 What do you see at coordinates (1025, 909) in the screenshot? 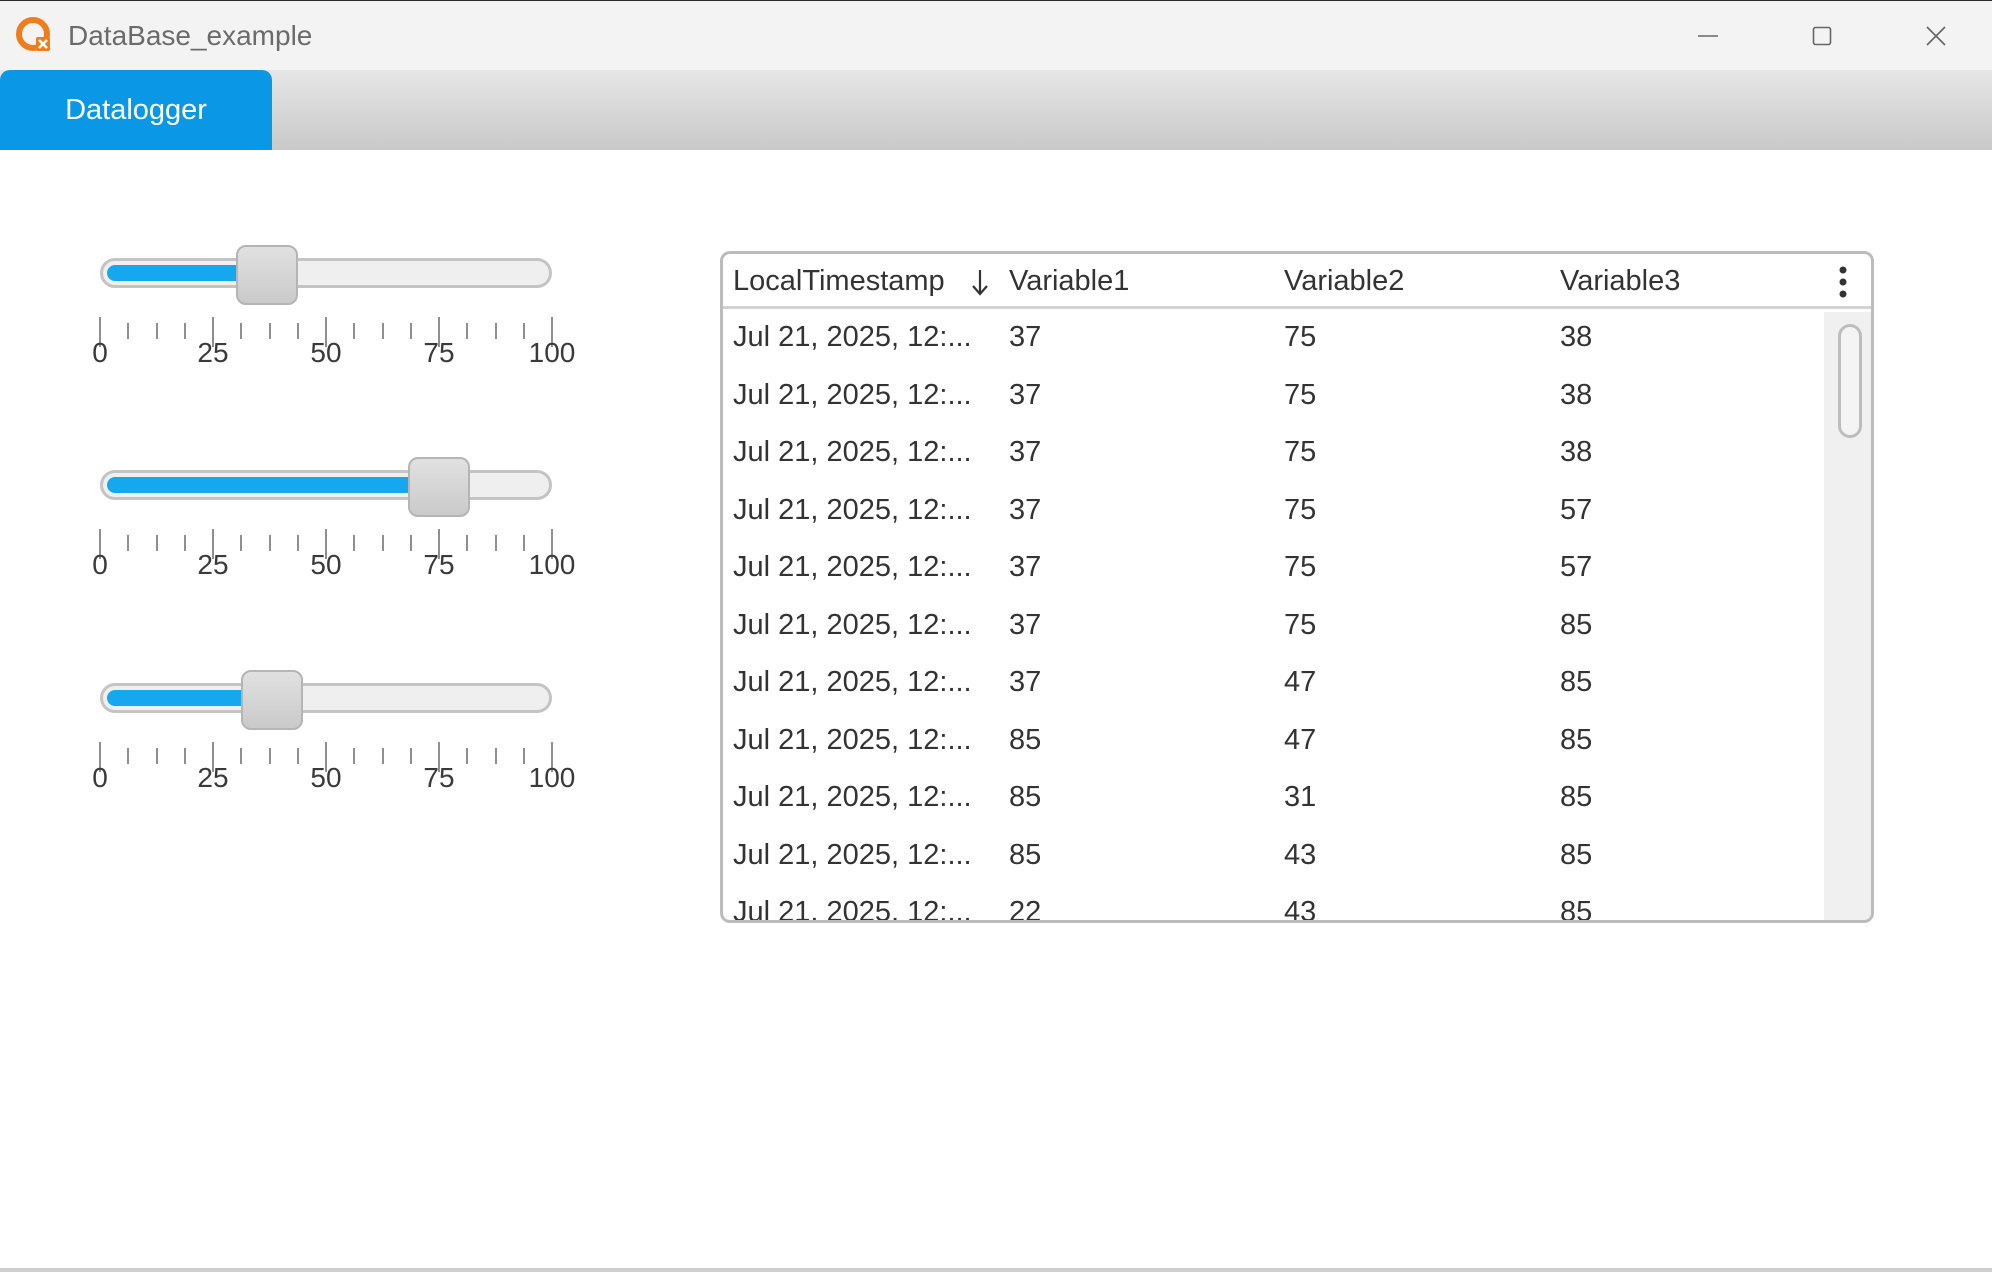
I see `table-cell: 22` at bounding box center [1025, 909].